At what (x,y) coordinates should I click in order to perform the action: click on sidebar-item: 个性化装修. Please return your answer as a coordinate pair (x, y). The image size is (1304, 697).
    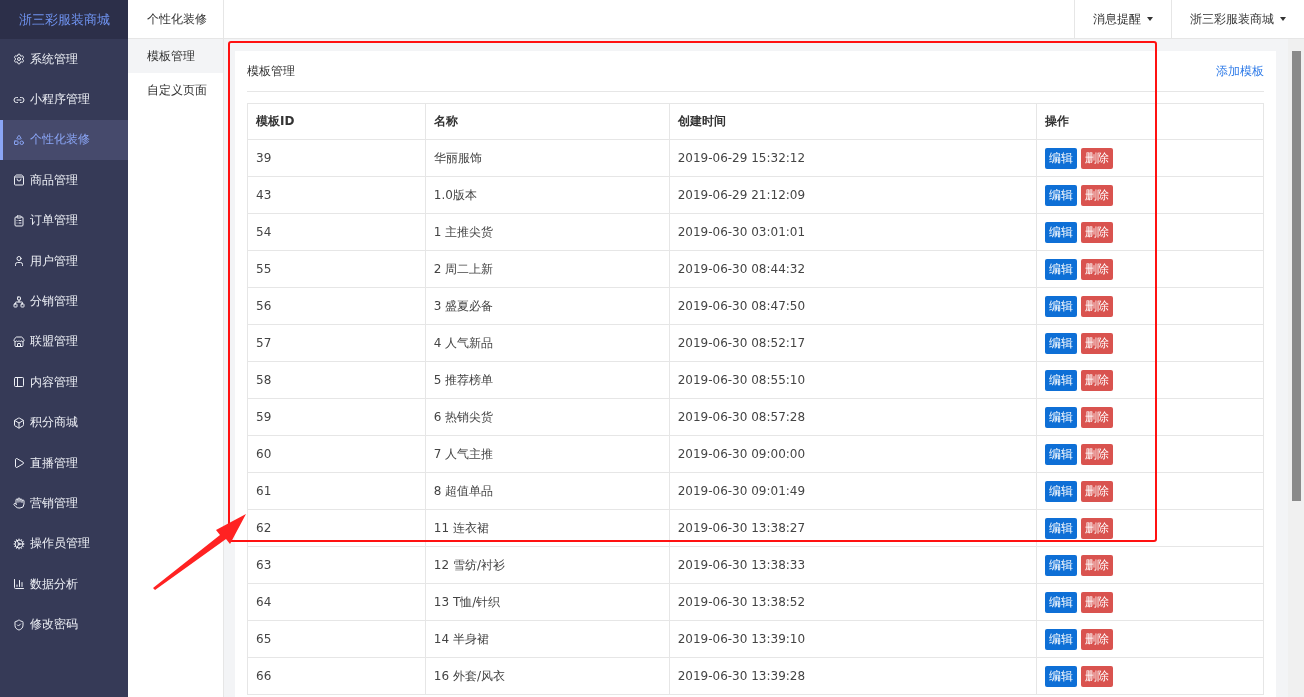
    Looking at the image, I should click on (64, 140).